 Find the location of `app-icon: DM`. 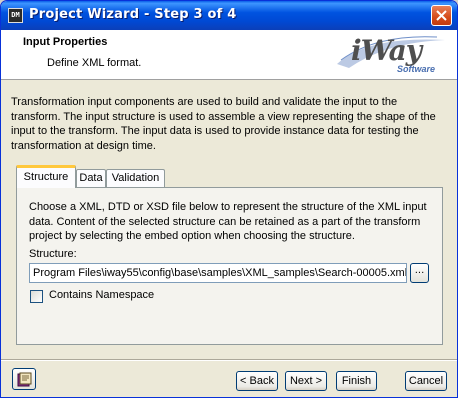

app-icon: DM is located at coordinates (15, 15).